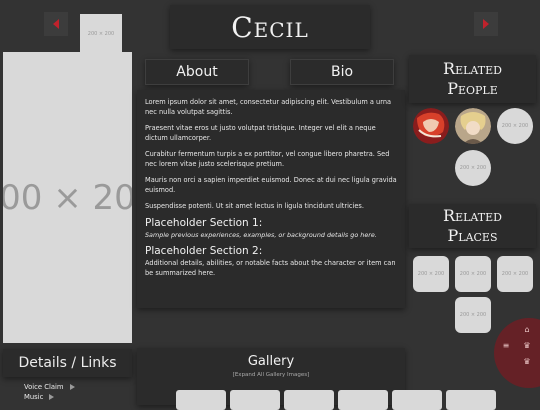 Image resolution: width=540 pixels, height=410 pixels. I want to click on related-places-header: Related Places, so click(472, 226).